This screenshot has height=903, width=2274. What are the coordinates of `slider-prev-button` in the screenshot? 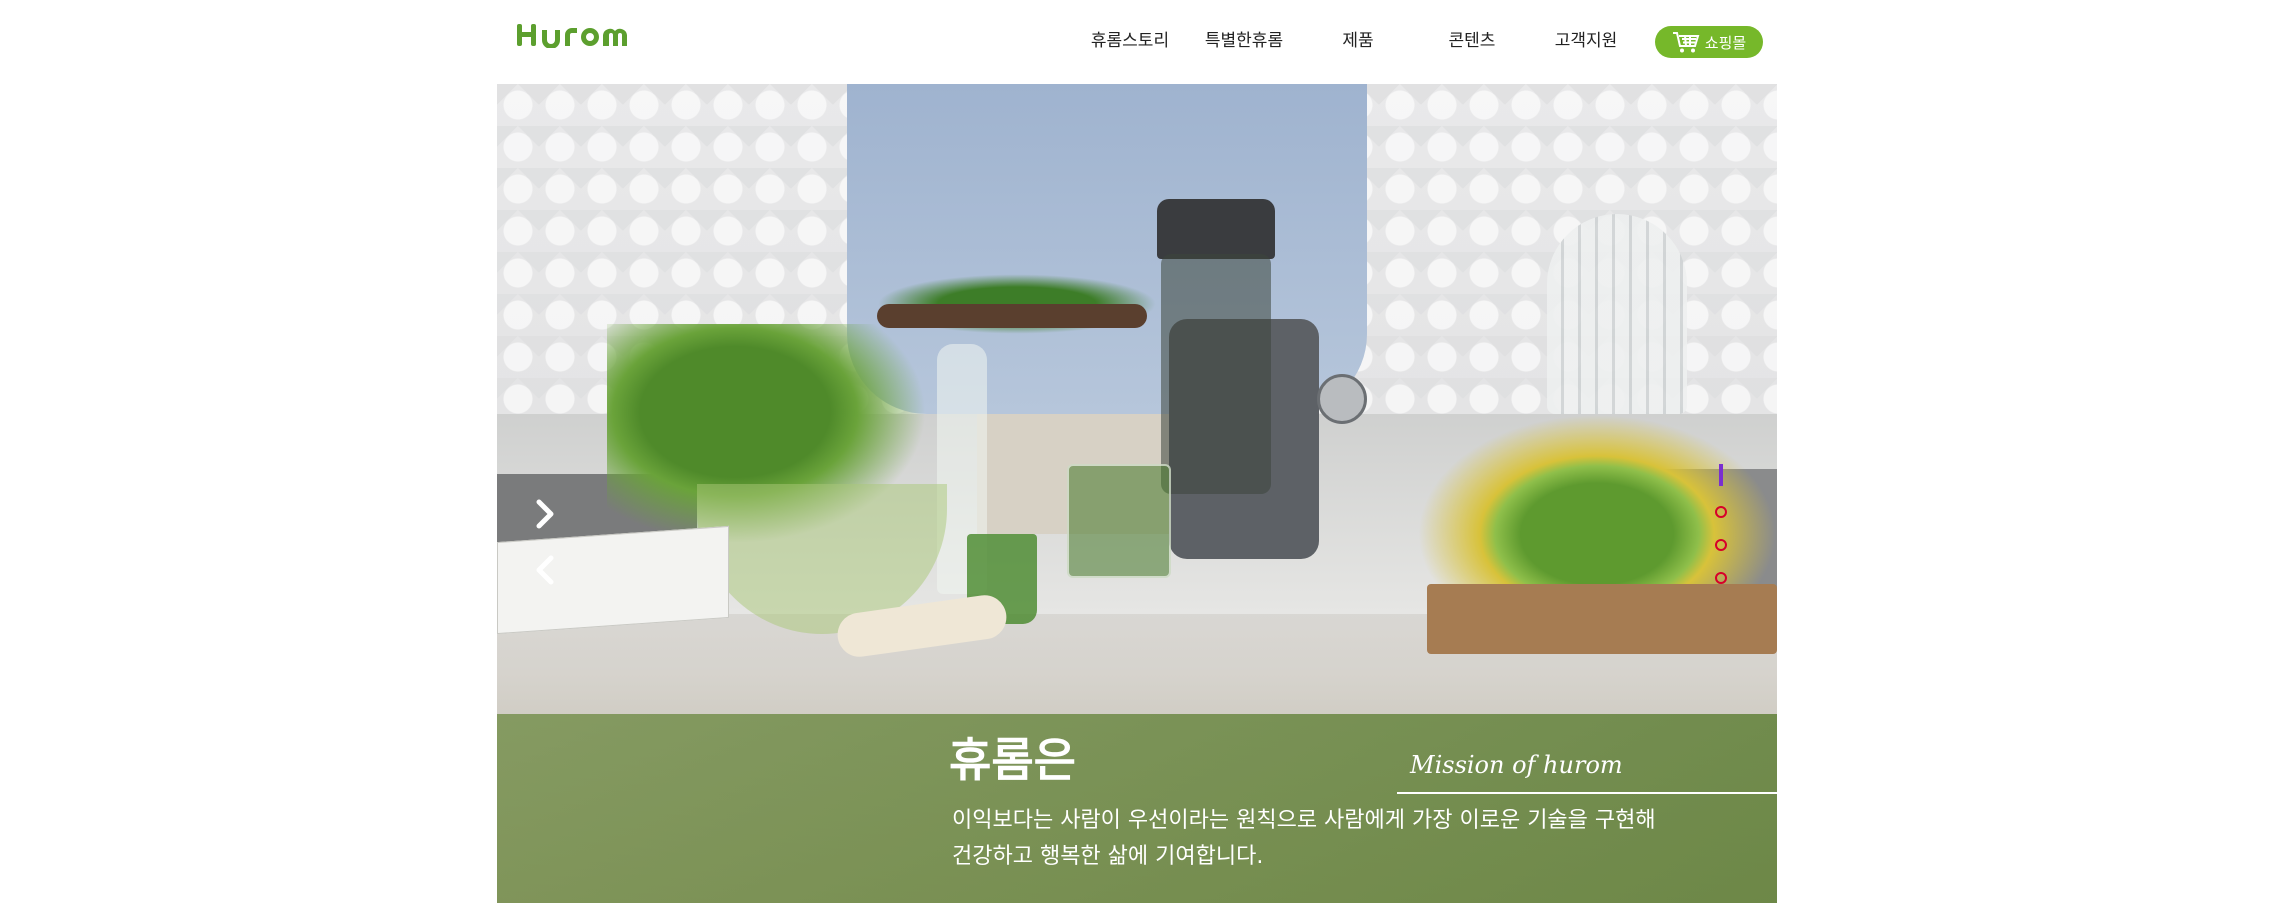 It's located at (545, 570).